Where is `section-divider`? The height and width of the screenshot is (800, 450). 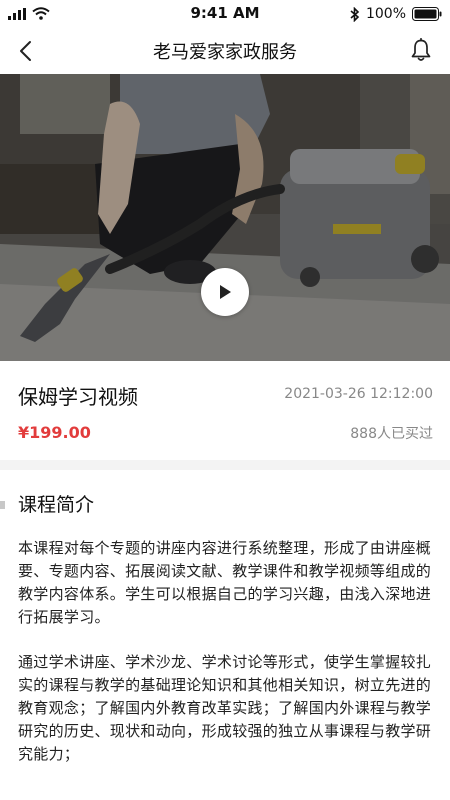
section-divider is located at coordinates (225, 465).